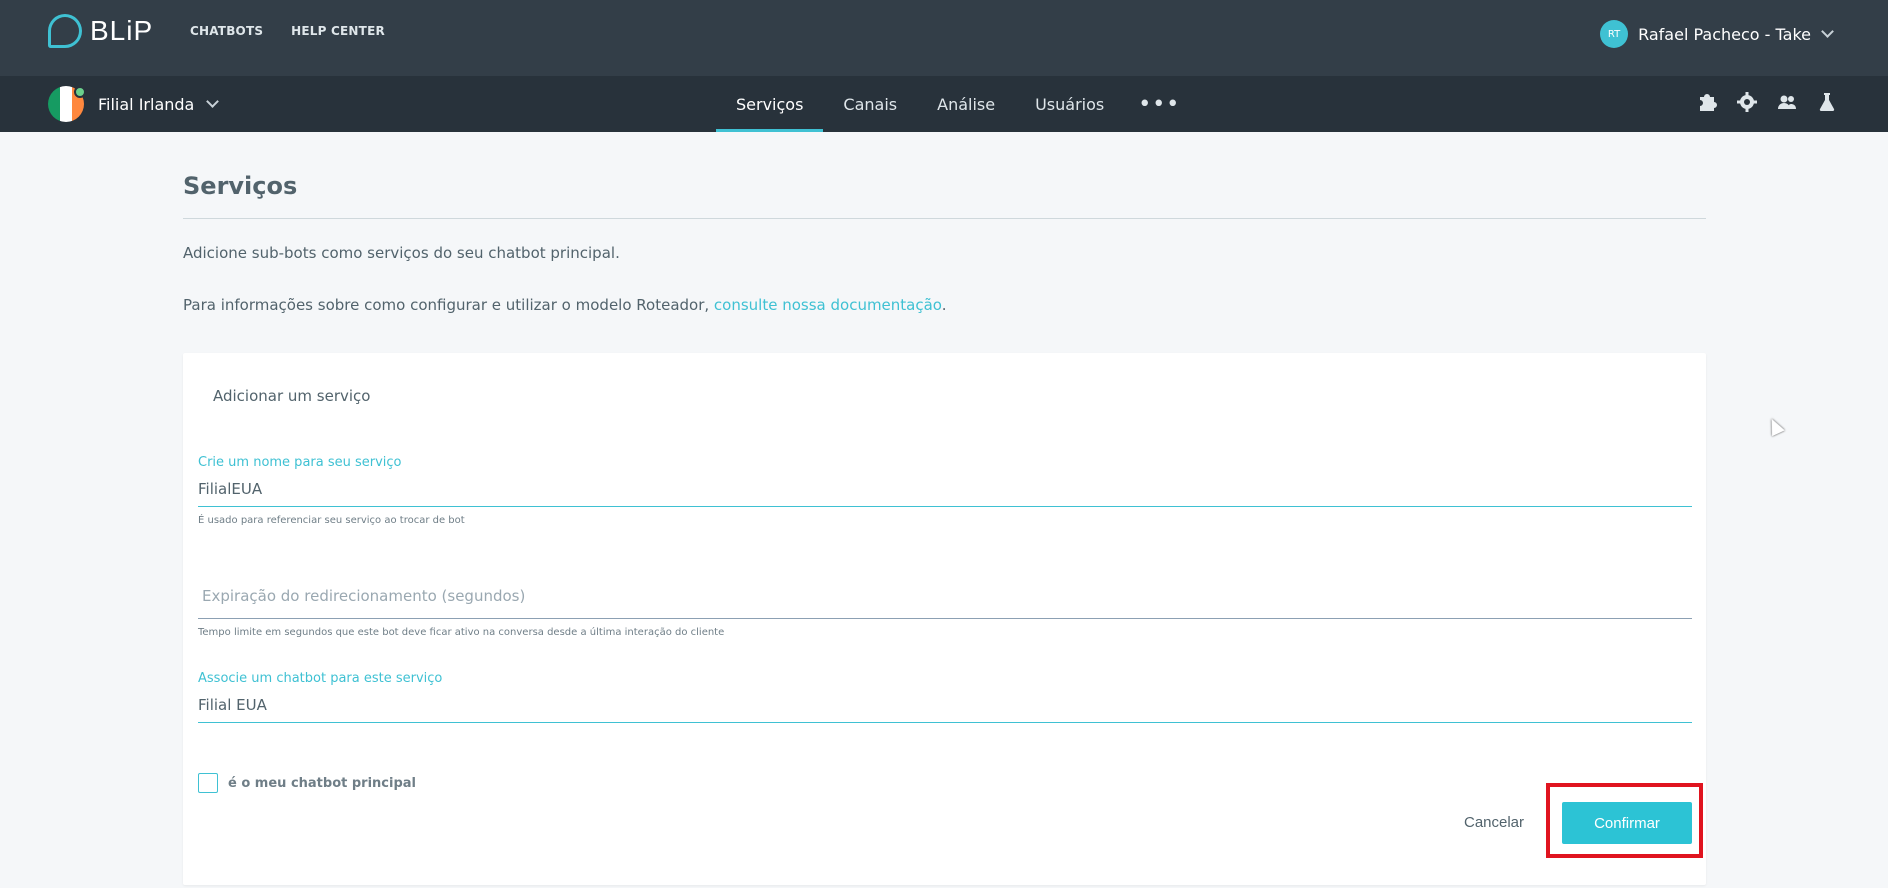 Image resolution: width=1888 pixels, height=888 pixels. Describe the element at coordinates (945, 706) in the screenshot. I see `chatbot-input: Filial EUA` at that location.